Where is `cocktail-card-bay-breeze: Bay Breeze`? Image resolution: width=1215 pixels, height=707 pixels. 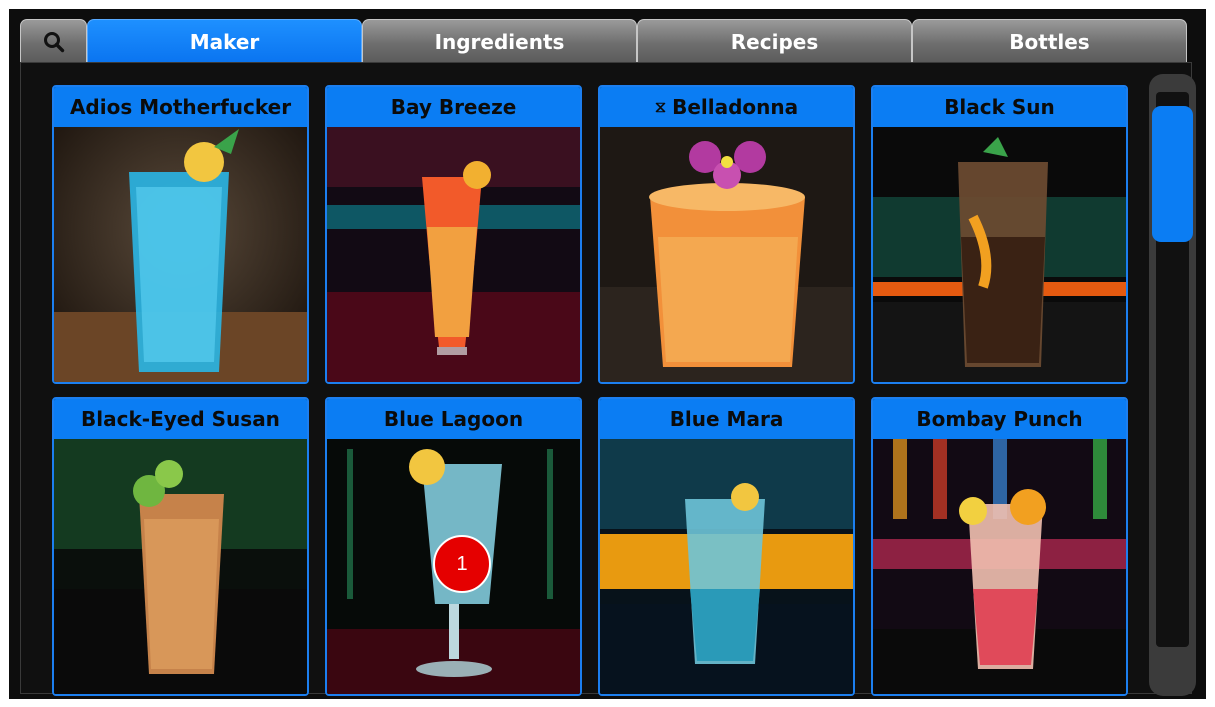
cocktail-card-bay-breeze: Bay Breeze is located at coordinates (453, 234).